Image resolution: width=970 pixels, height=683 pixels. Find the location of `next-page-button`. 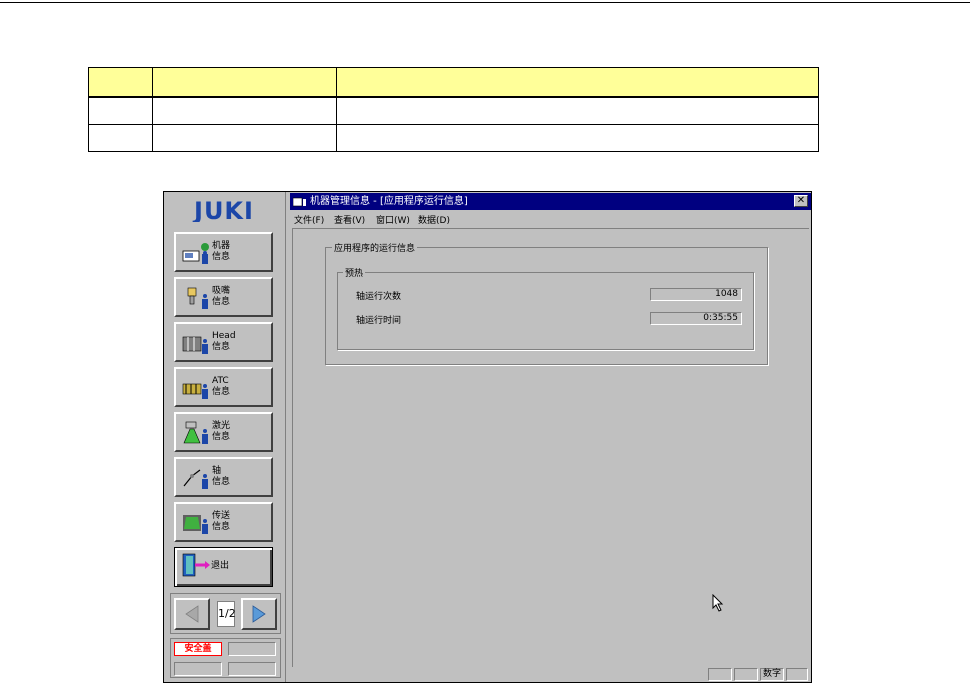

next-page-button is located at coordinates (259, 614).